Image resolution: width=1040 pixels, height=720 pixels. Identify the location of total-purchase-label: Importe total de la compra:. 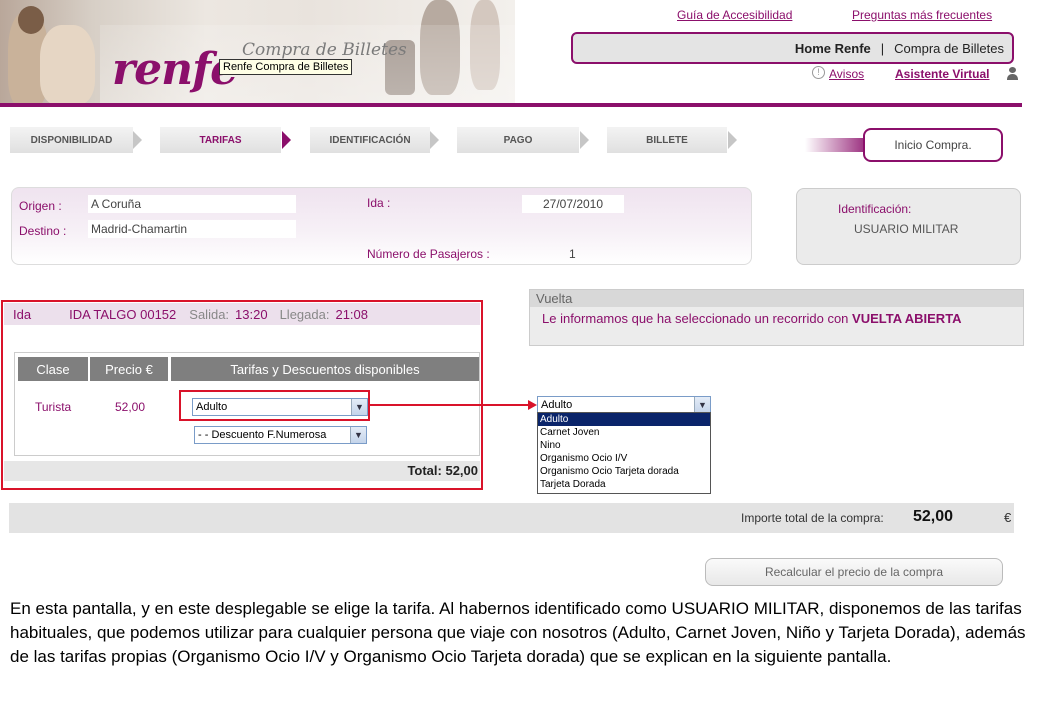
(812, 518).